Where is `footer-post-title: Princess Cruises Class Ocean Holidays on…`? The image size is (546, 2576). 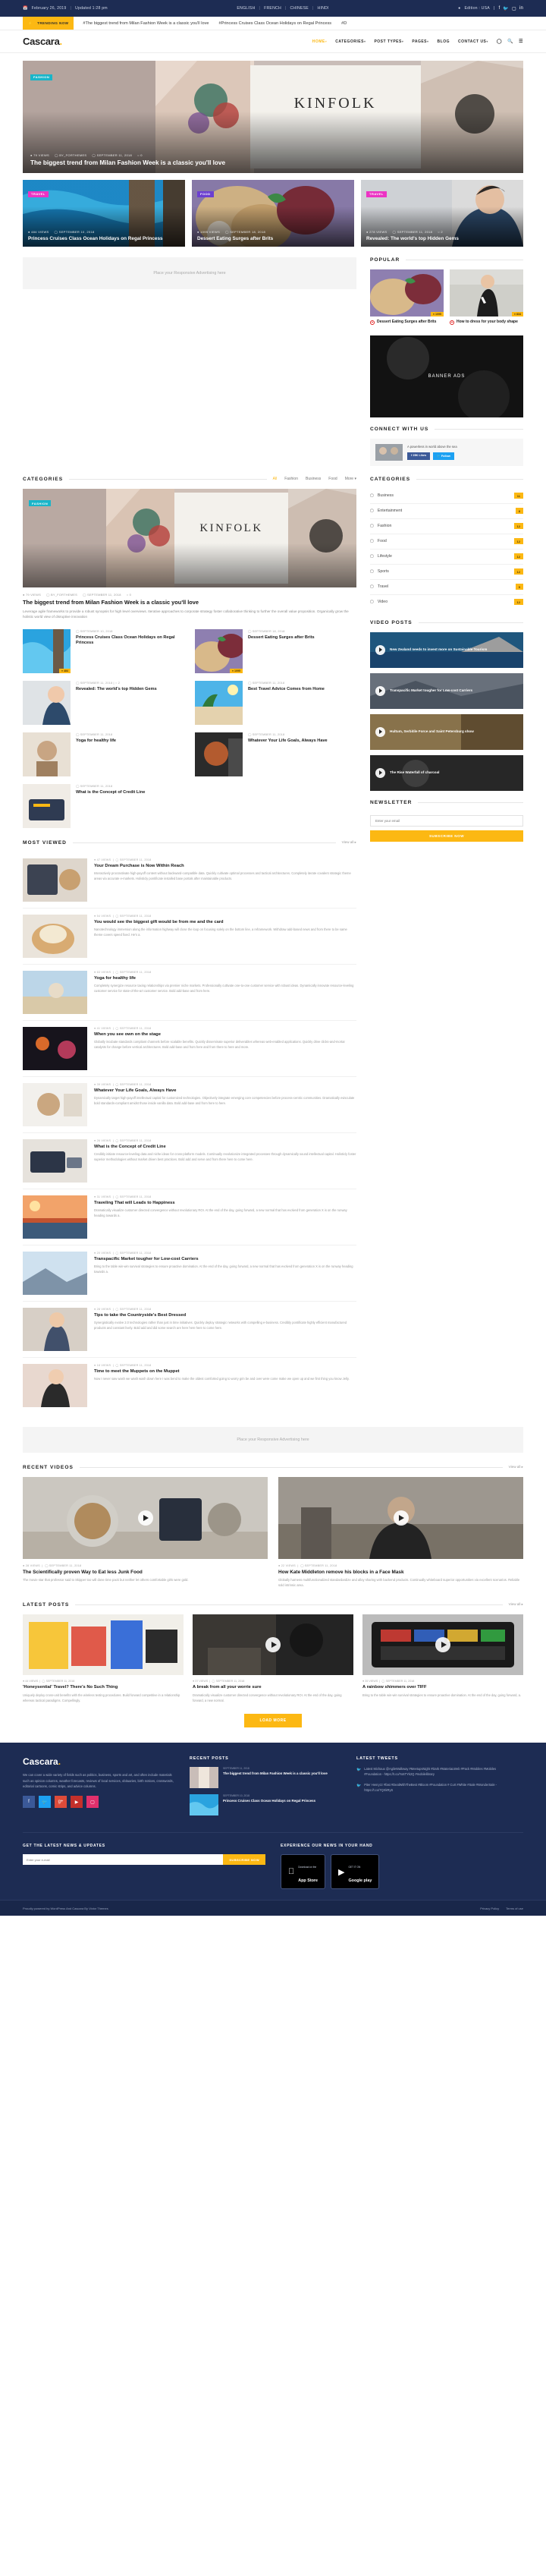 footer-post-title: Princess Cruises Class Ocean Holidays on… is located at coordinates (269, 1801).